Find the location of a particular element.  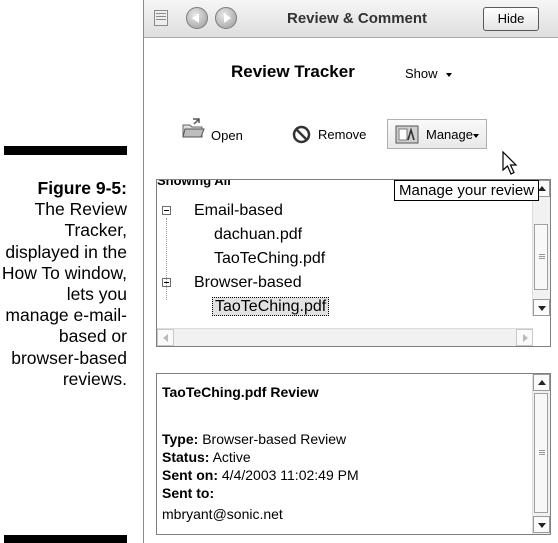

scroll-right-button is located at coordinates (524, 337).